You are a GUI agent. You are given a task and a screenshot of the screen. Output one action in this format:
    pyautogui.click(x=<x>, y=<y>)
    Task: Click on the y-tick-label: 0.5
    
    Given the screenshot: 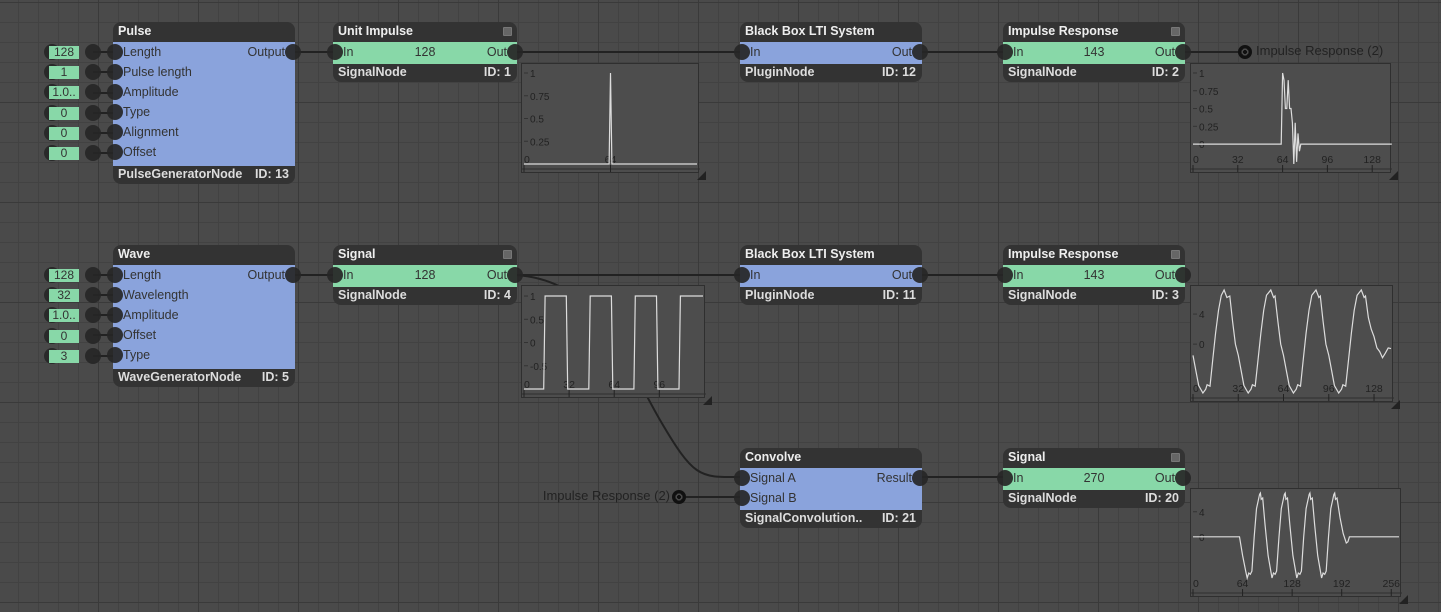 What is the action you would take?
    pyautogui.click(x=537, y=120)
    